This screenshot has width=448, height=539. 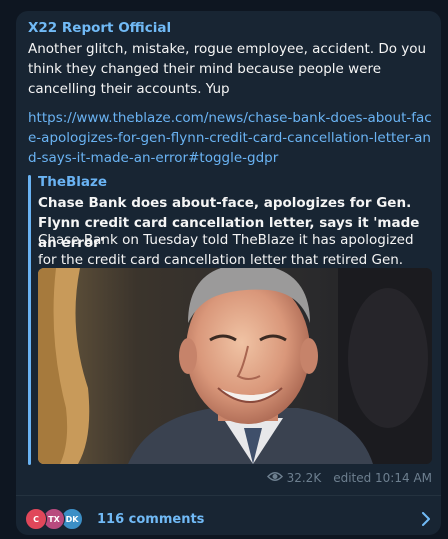 What do you see at coordinates (426, 520) in the screenshot?
I see `chevron-right-icon` at bounding box center [426, 520].